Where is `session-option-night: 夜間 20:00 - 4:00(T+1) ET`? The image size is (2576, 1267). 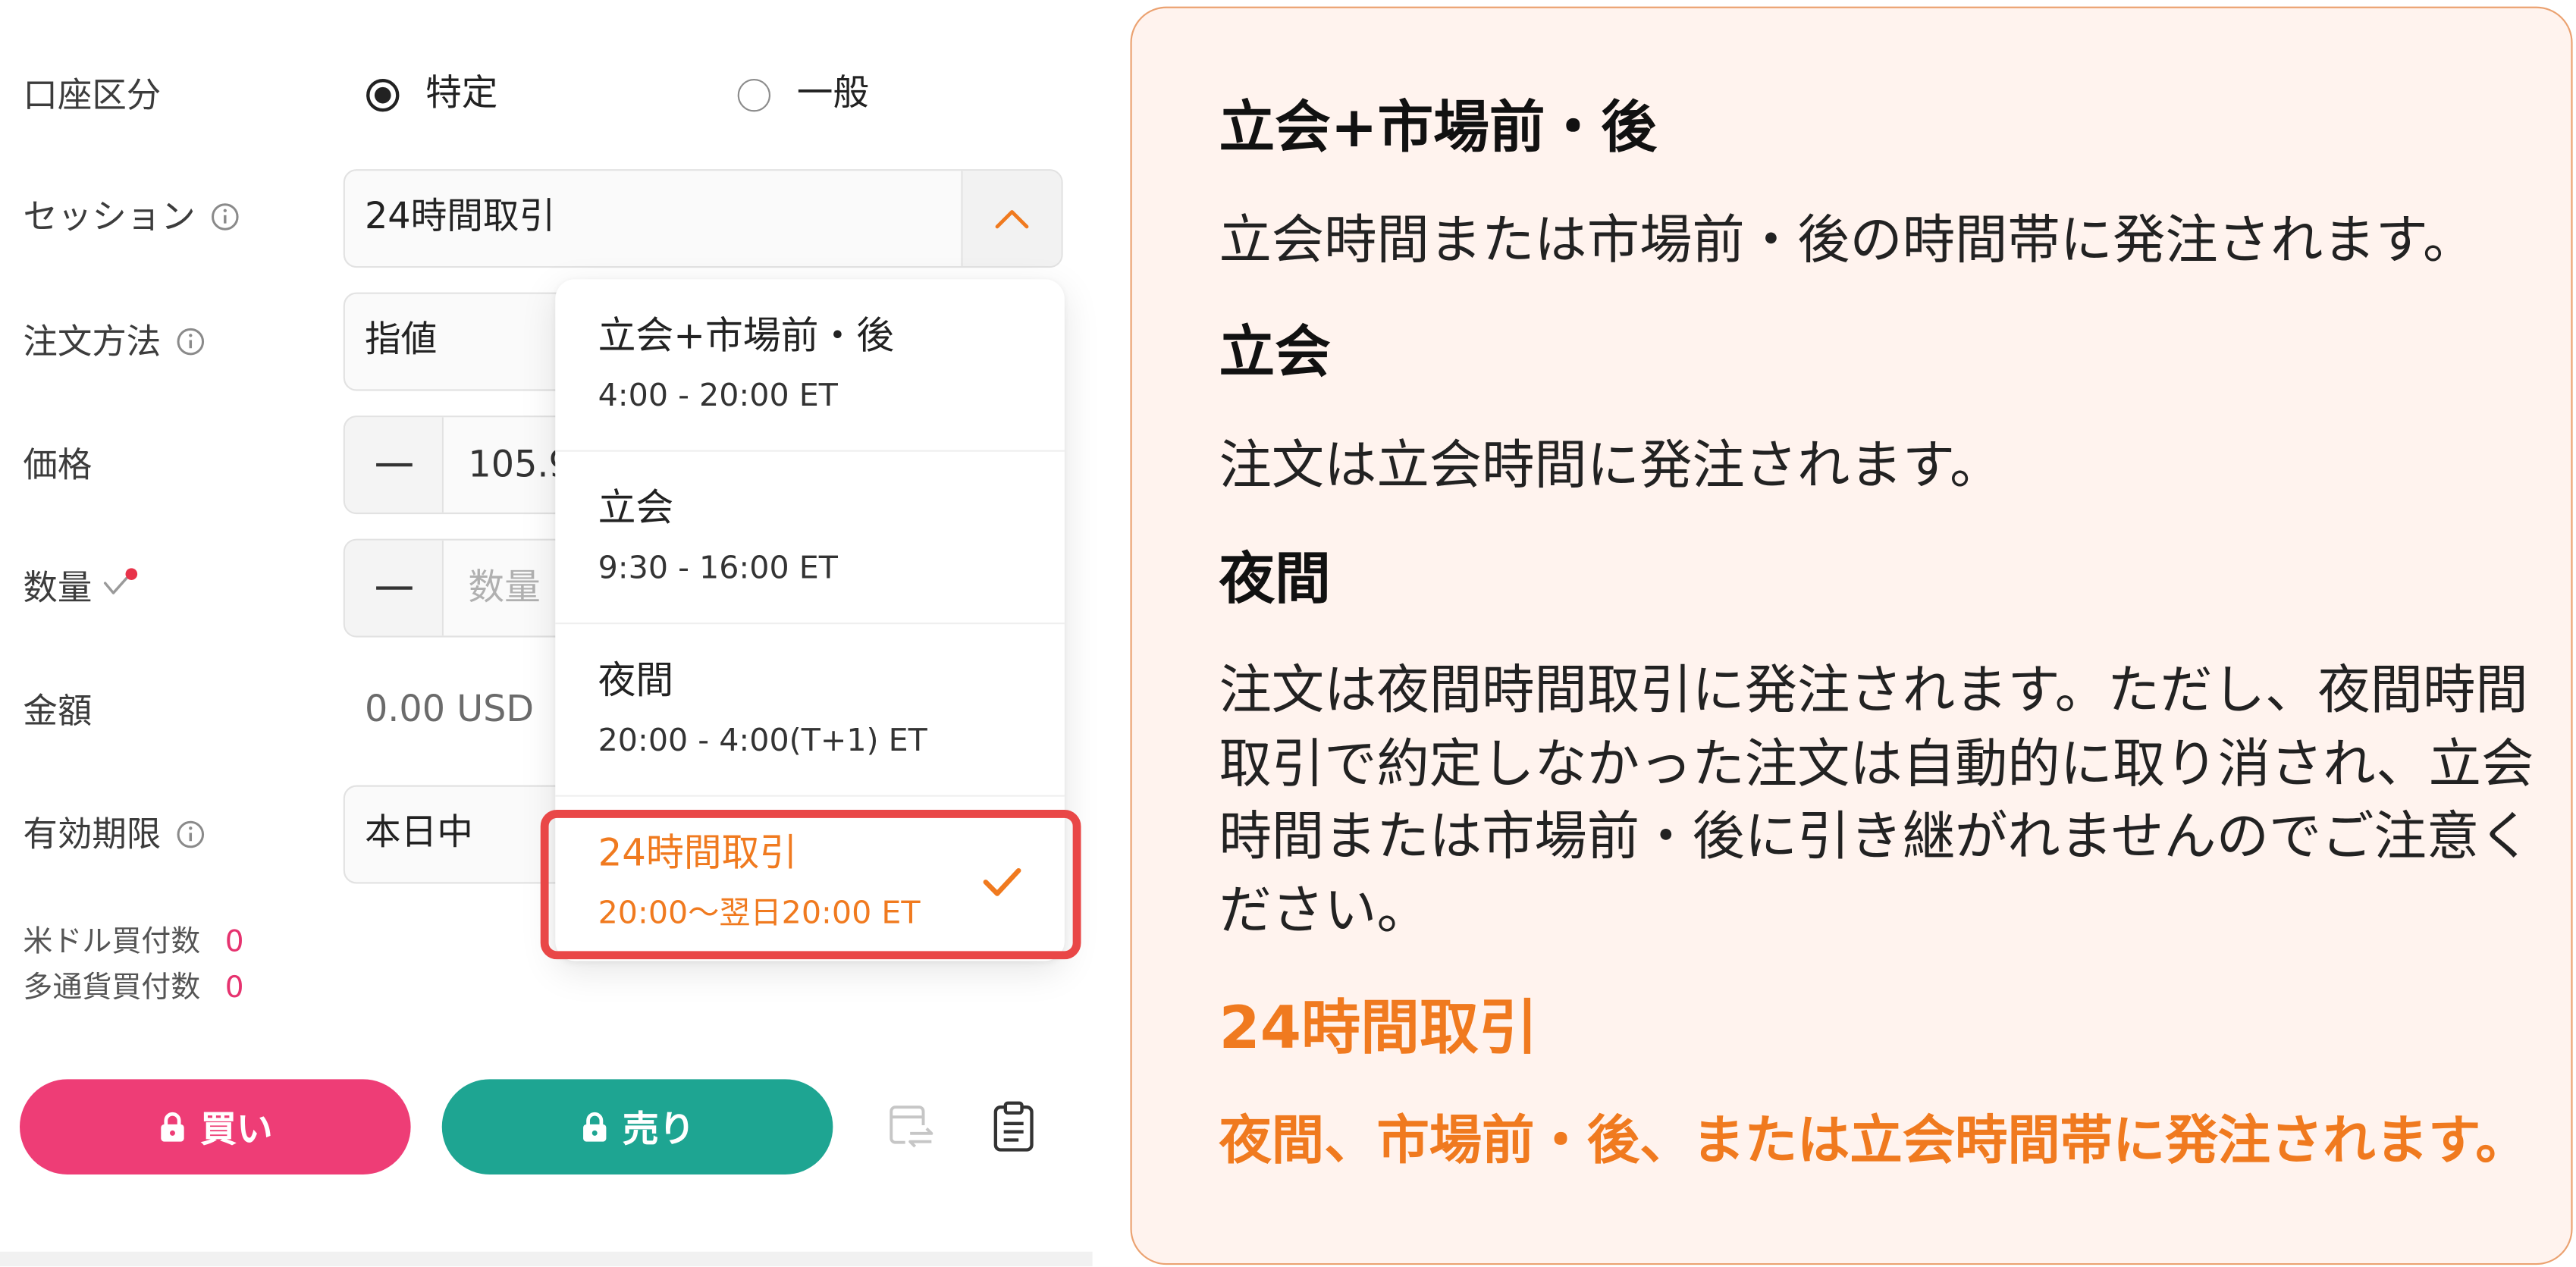 session-option-night: 夜間 20:00 - 4:00(T+1) ET is located at coordinates (810, 710).